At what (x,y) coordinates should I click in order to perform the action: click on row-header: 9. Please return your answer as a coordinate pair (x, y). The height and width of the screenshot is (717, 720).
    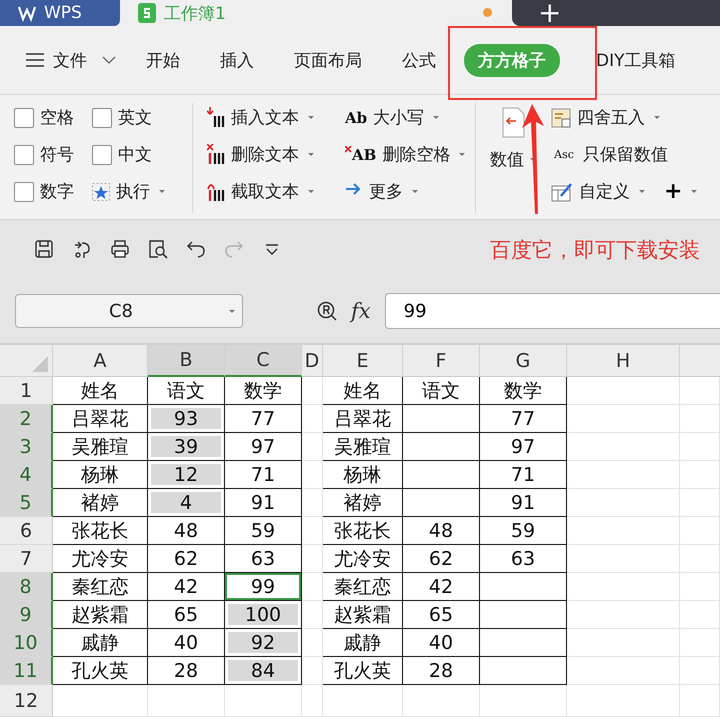
    Looking at the image, I should click on (26, 615).